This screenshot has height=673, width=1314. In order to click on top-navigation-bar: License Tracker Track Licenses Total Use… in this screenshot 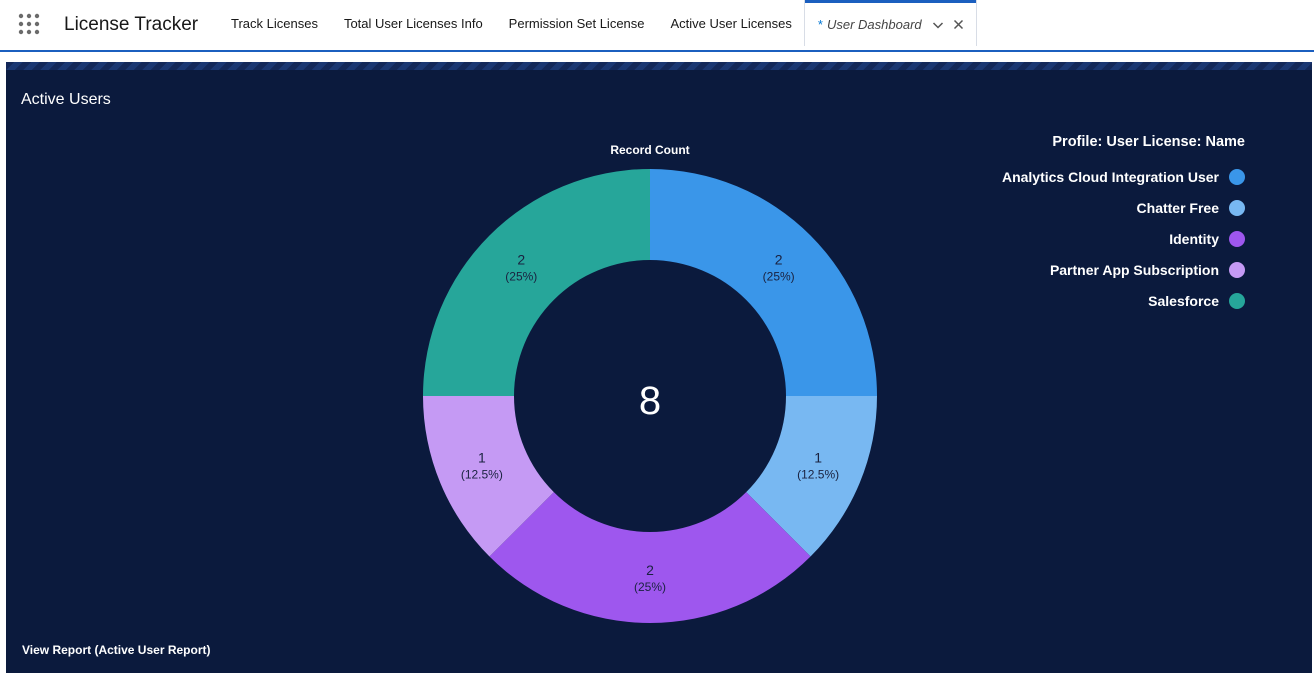, I will do `click(657, 26)`.